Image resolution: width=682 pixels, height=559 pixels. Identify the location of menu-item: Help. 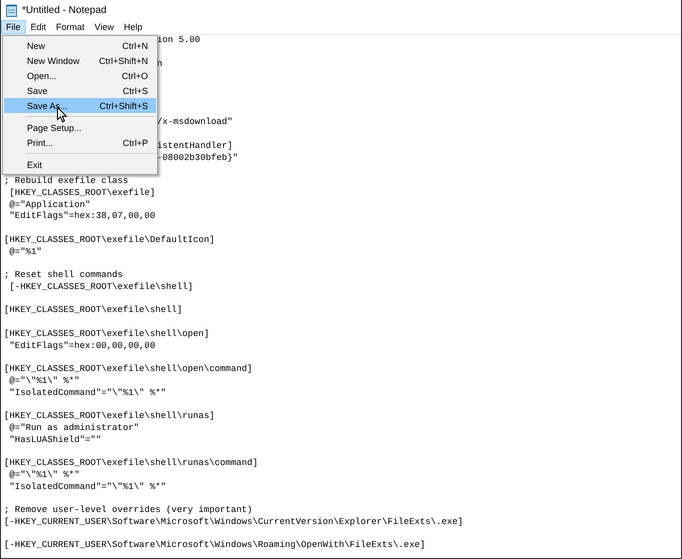
(133, 27).